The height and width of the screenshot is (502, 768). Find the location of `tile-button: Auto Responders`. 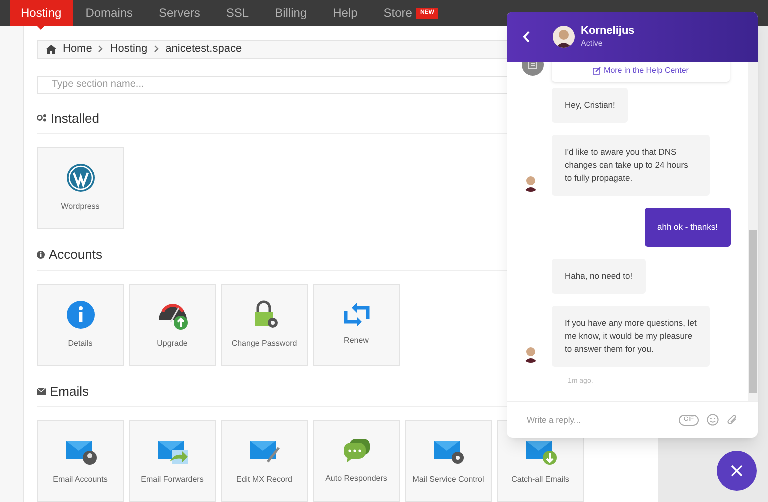

tile-button: Auto Responders is located at coordinates (356, 461).